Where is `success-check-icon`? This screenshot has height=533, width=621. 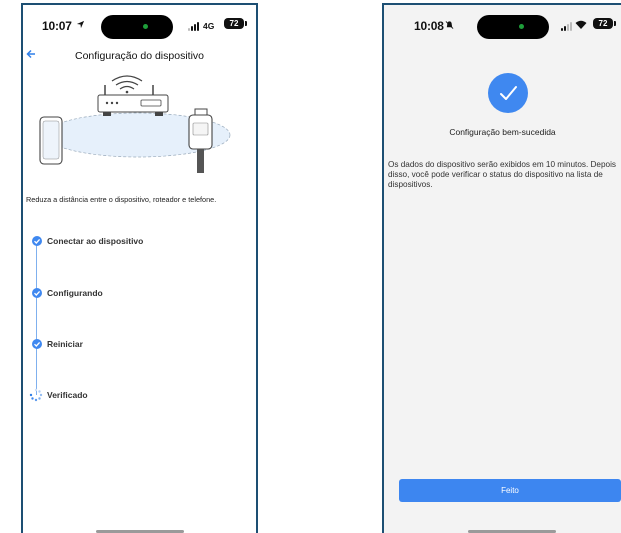 success-check-icon is located at coordinates (508, 93).